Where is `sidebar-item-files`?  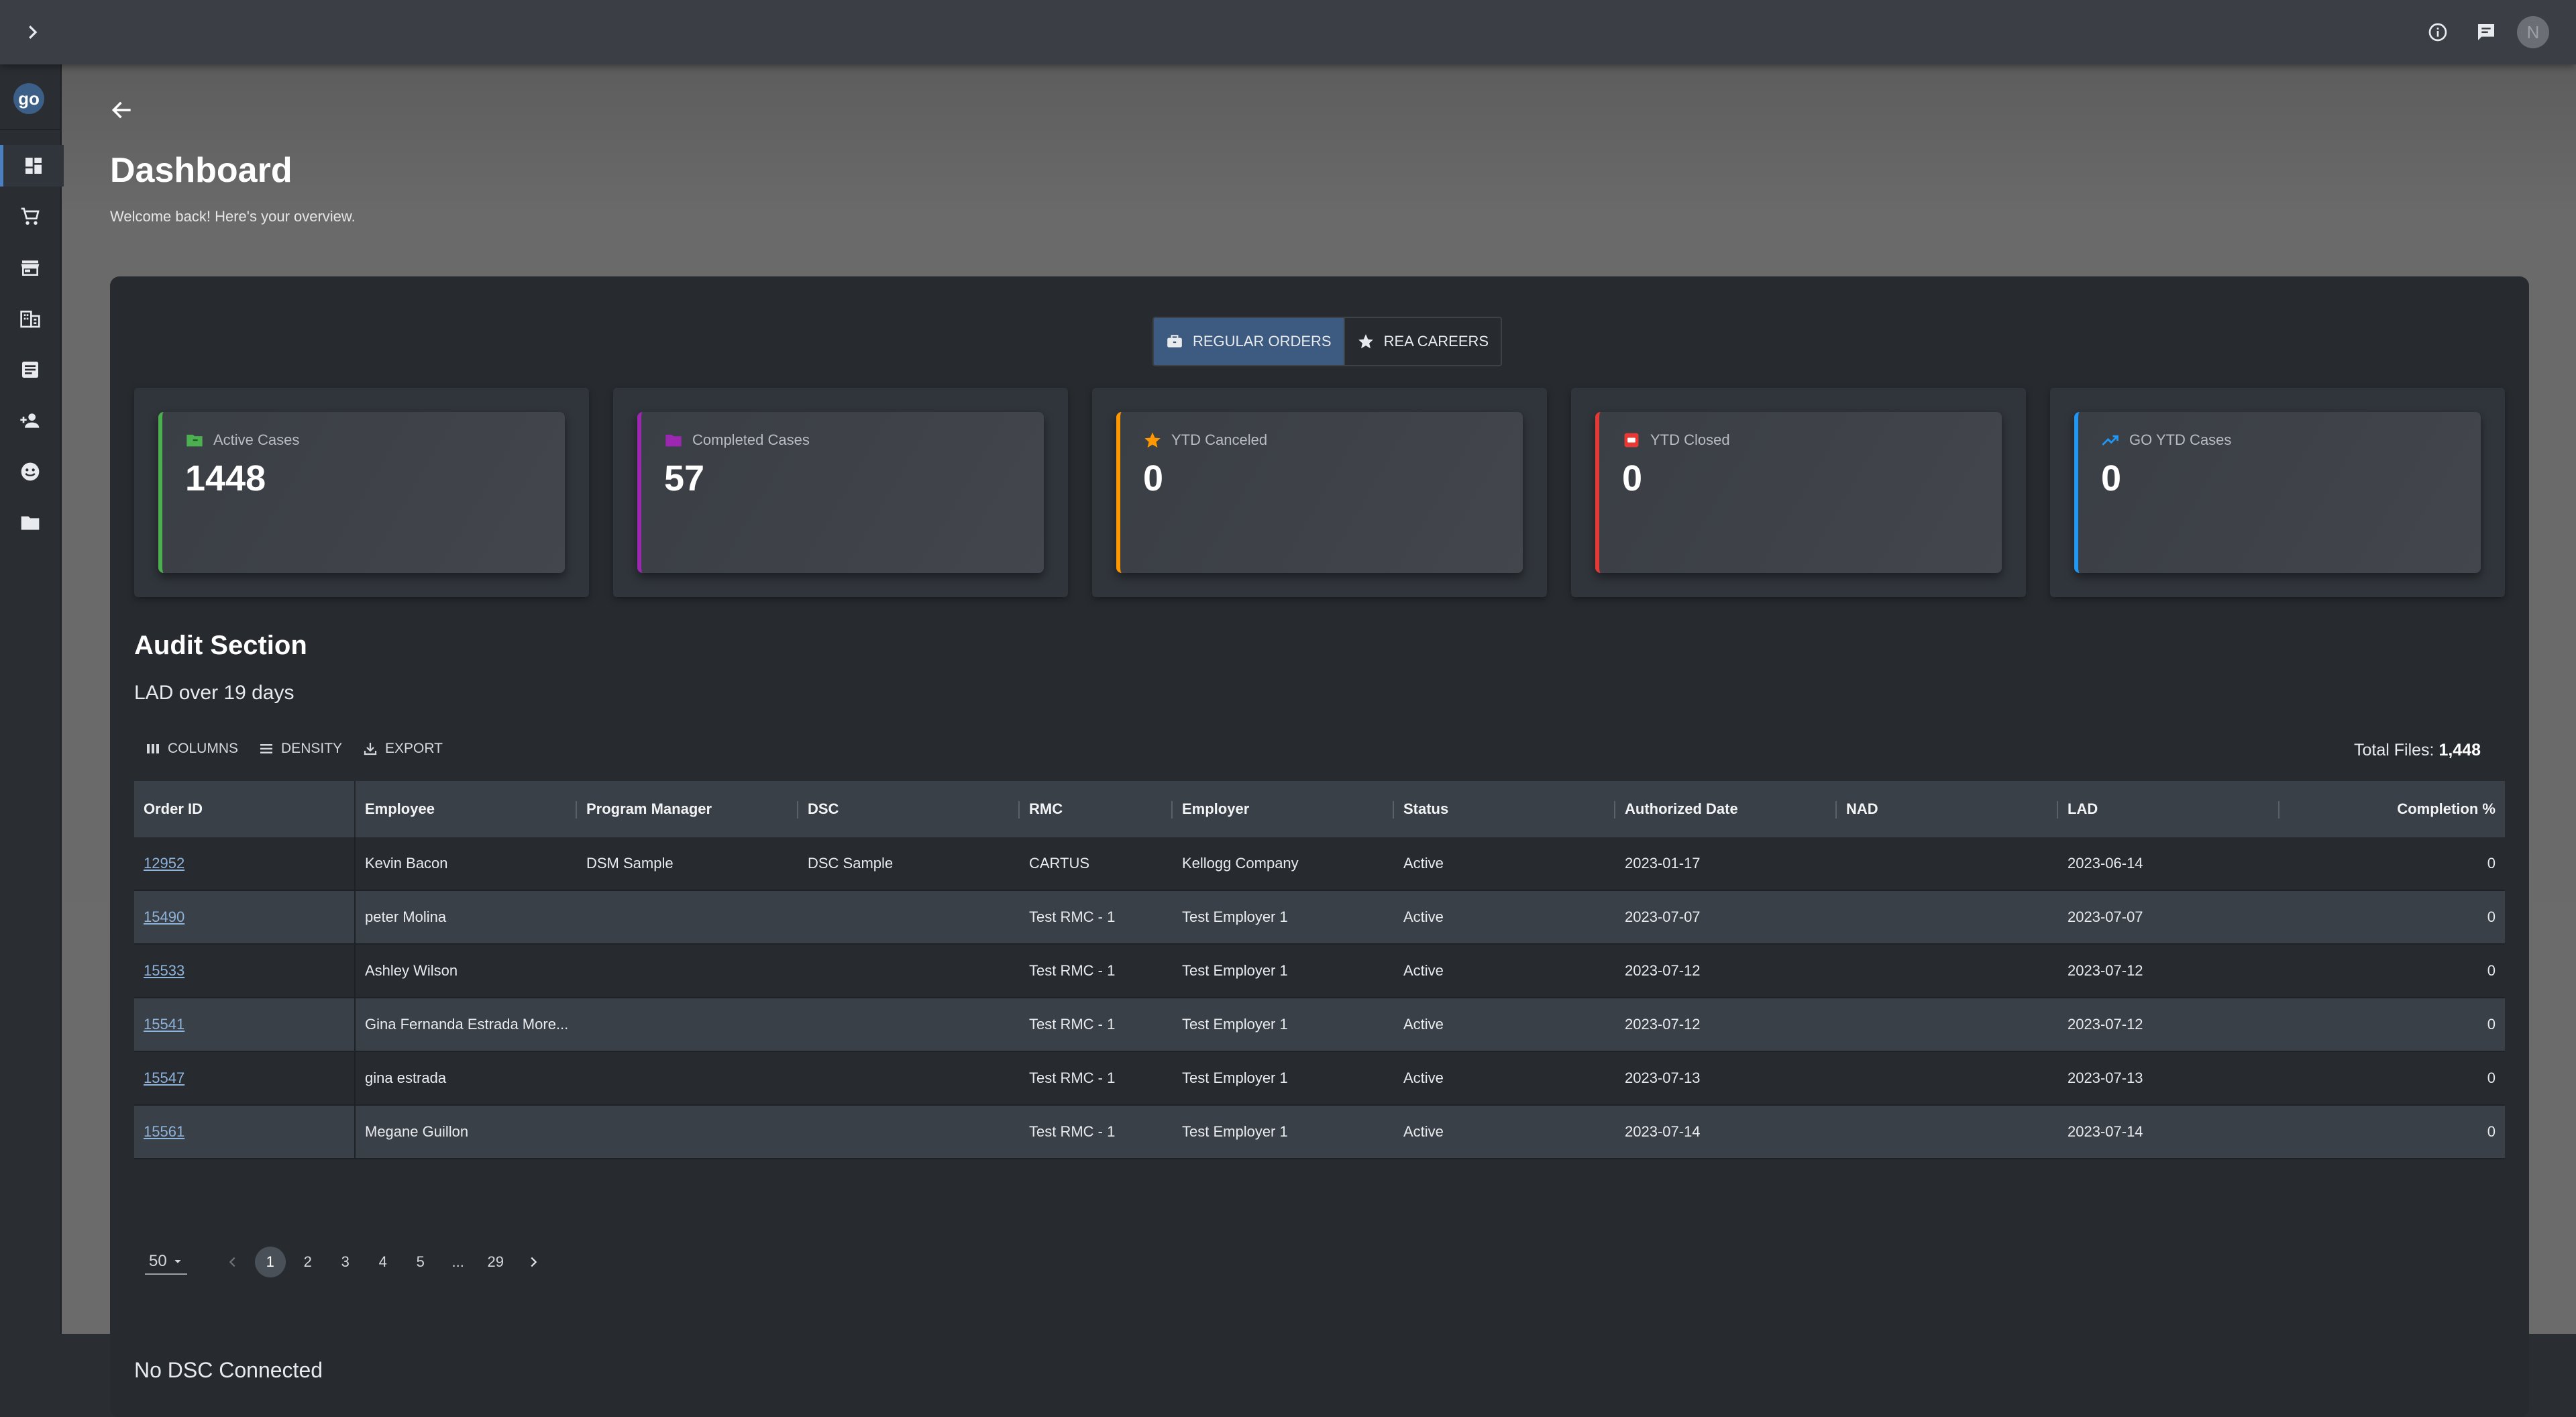
sidebar-item-files is located at coordinates (30, 522).